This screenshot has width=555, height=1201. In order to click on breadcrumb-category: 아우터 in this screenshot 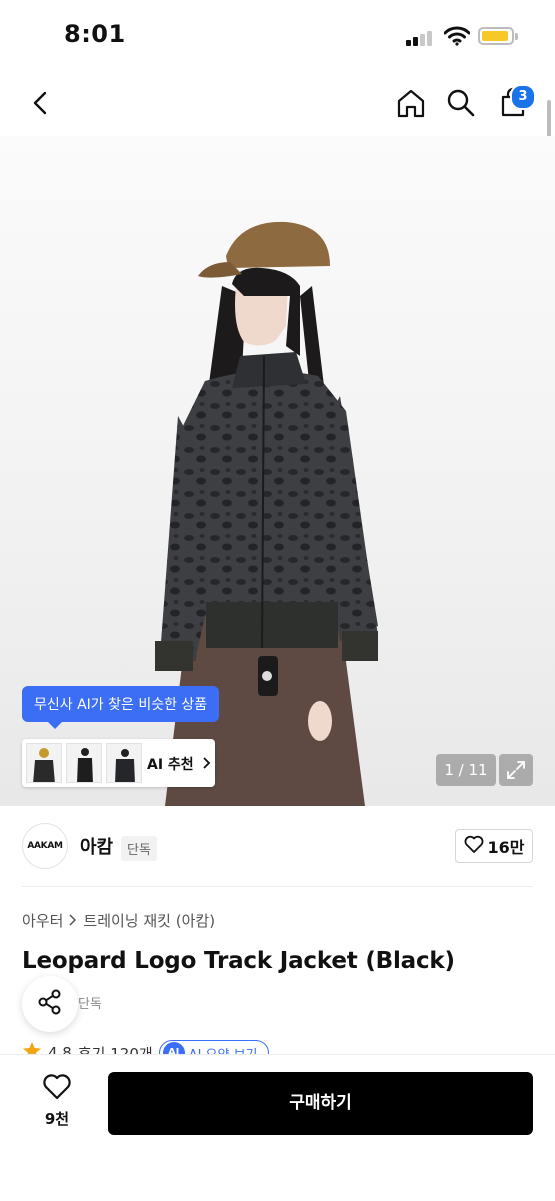, I will do `click(42, 920)`.